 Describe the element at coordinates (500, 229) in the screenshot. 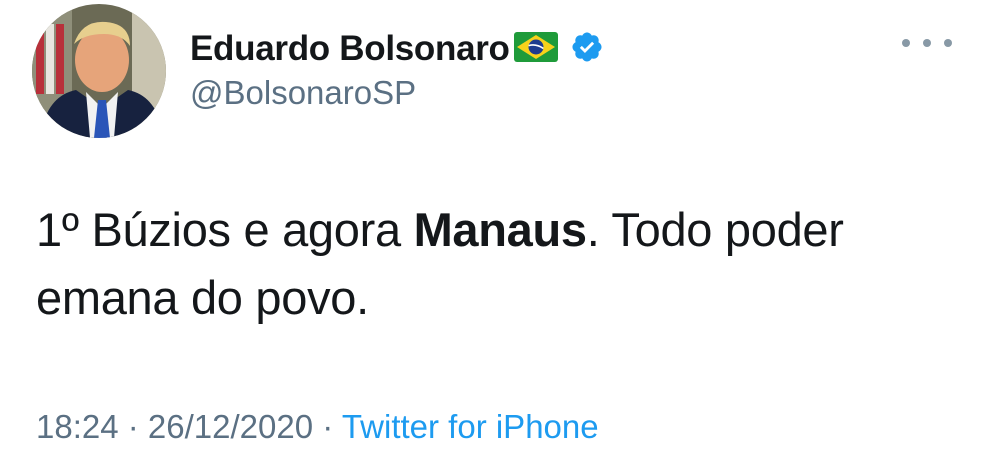

I see `tweet-text-bold: Manaus` at that location.